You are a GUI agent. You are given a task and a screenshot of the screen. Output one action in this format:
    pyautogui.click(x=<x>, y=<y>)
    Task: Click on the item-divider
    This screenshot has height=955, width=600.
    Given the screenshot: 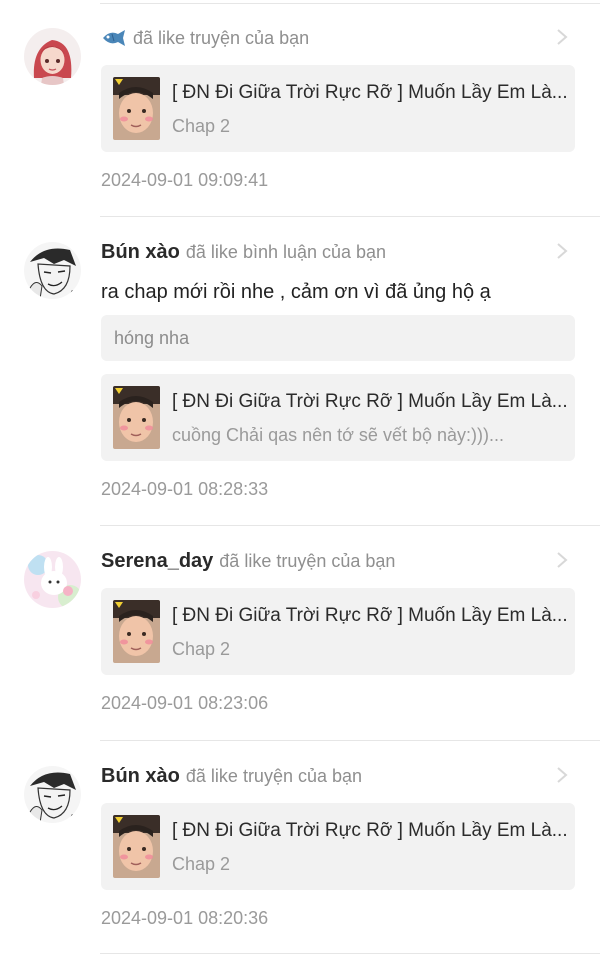 What is the action you would take?
    pyautogui.click(x=350, y=953)
    